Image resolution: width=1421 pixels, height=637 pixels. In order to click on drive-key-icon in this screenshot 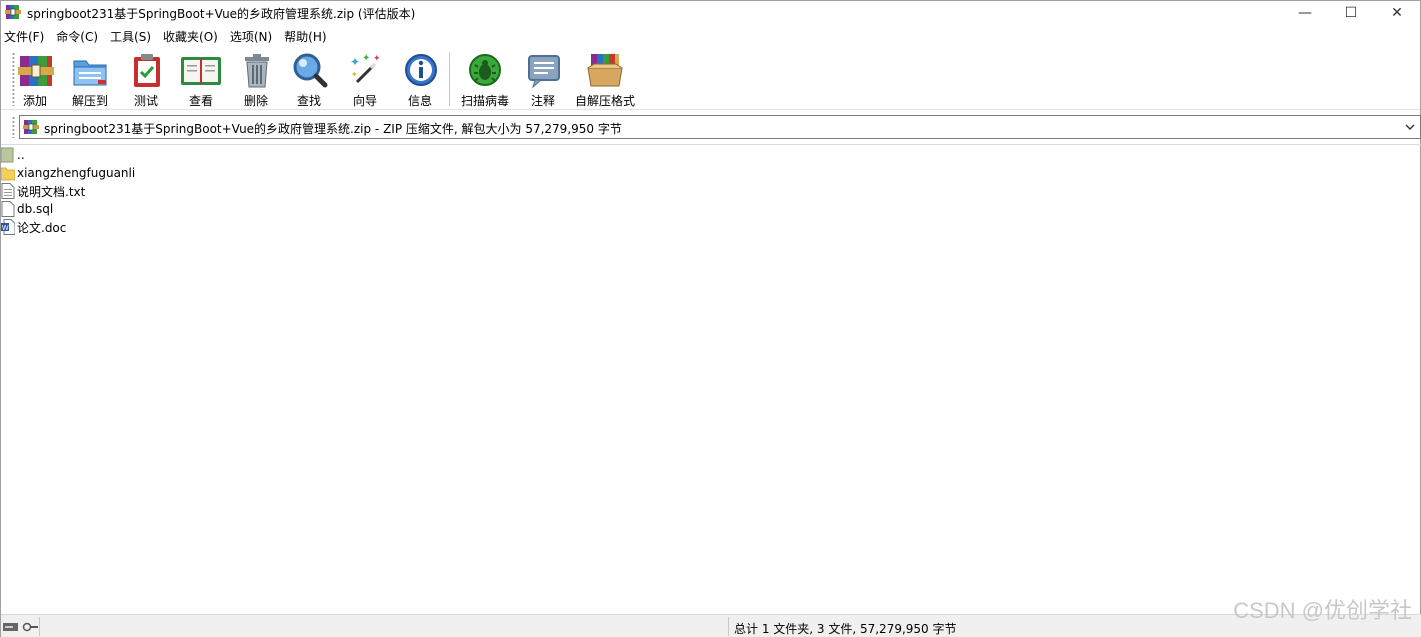, I will do `click(21, 627)`.